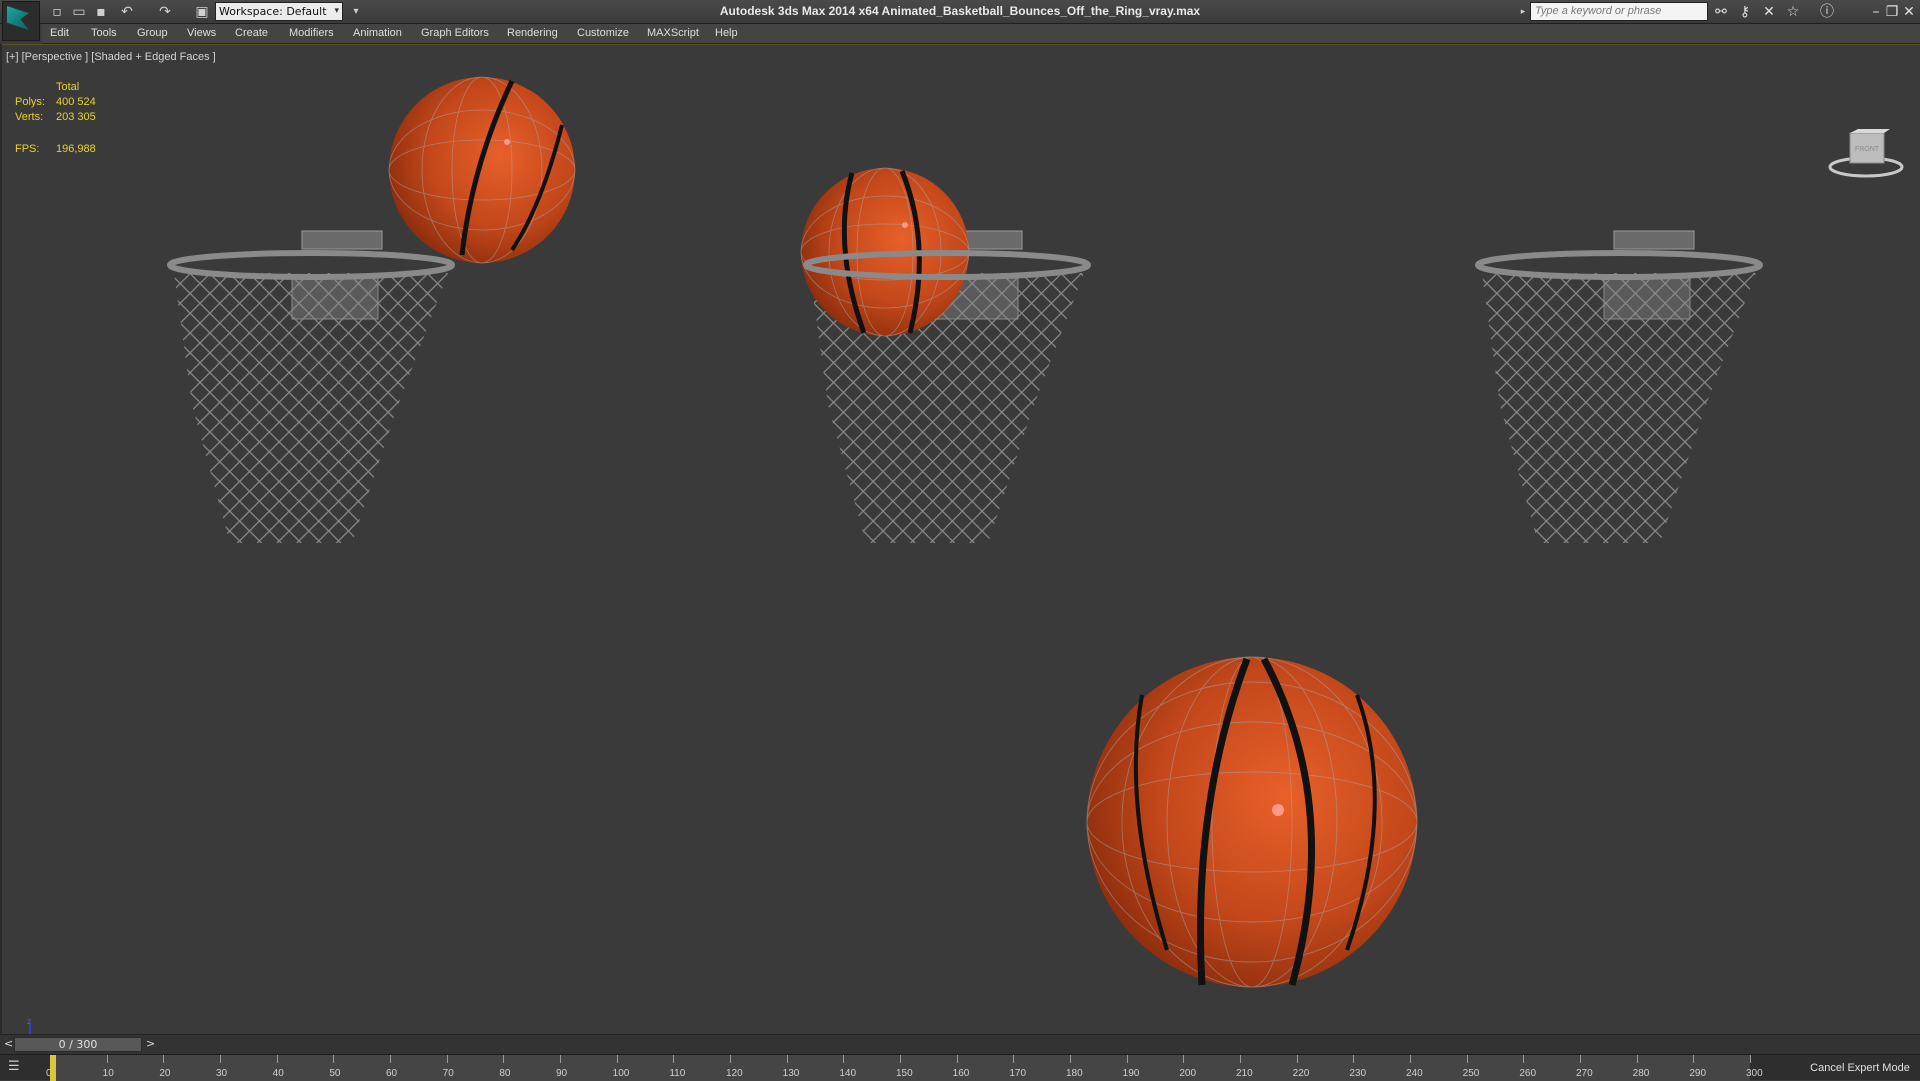 The width and height of the screenshot is (1920, 1081). Describe the element at coordinates (76, 117) in the screenshot. I see `stats-verts-value: 203 305` at that location.